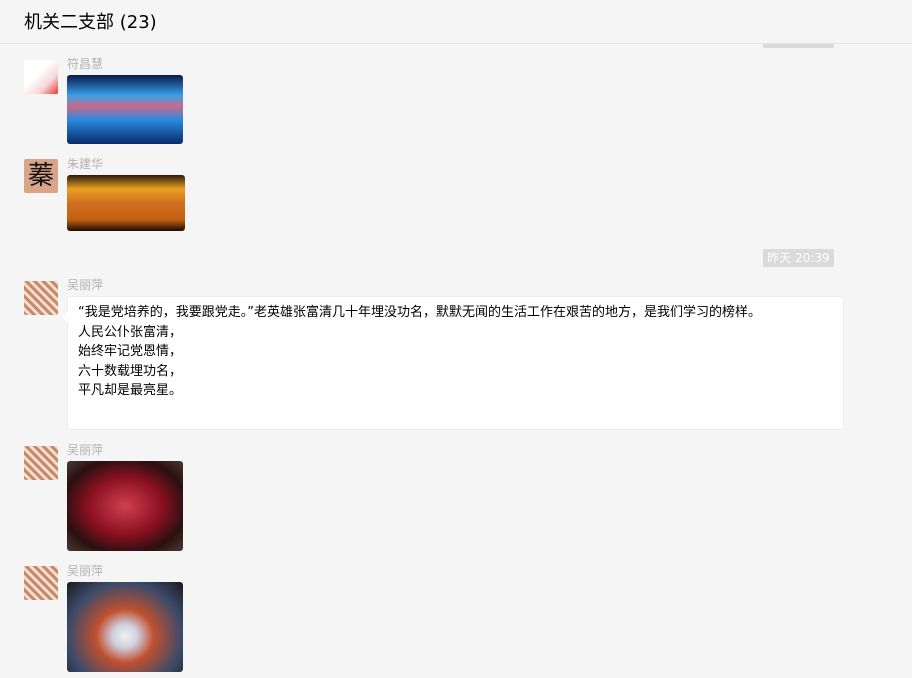  What do you see at coordinates (798, 258) in the screenshot?
I see `timestamp: 昨天 20:39` at bounding box center [798, 258].